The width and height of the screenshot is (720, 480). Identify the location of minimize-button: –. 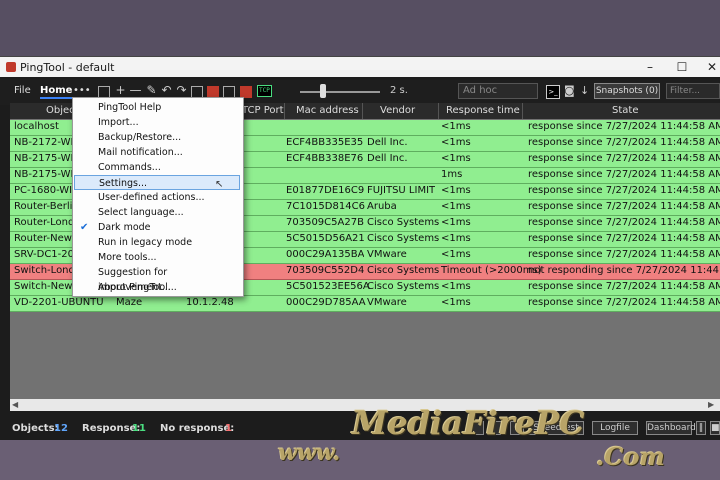
(650, 67).